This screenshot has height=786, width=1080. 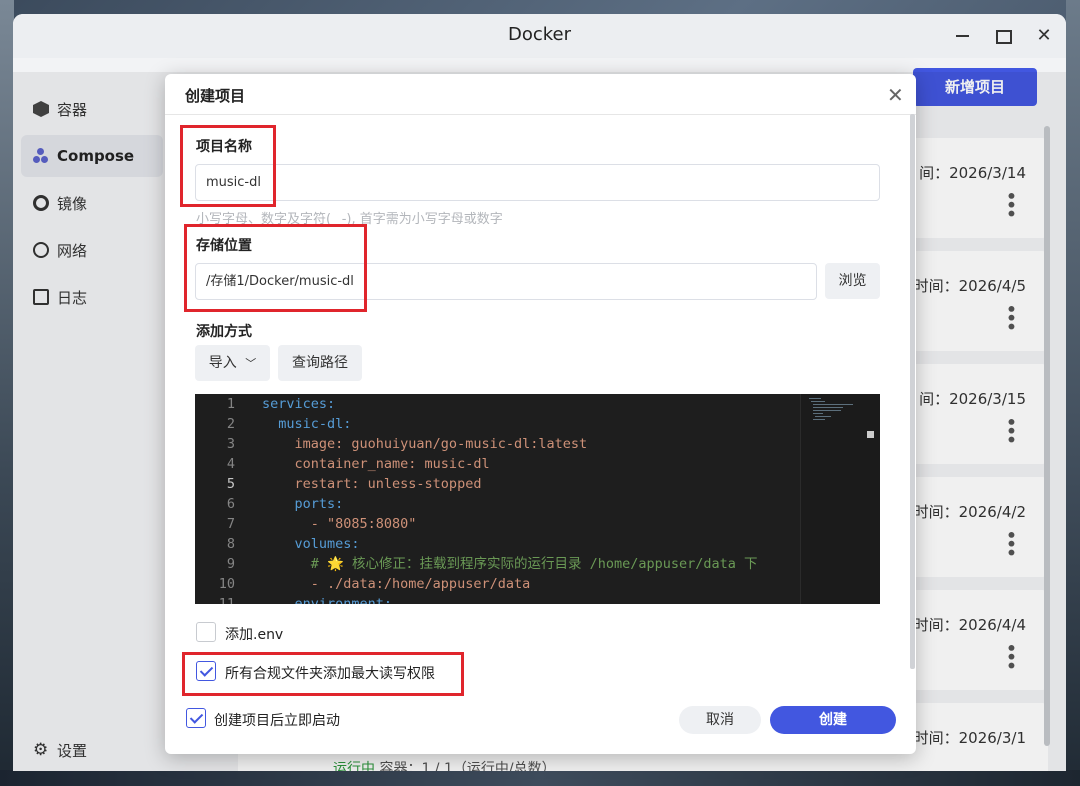 I want to click on minimap-slider, so click(x=870, y=434).